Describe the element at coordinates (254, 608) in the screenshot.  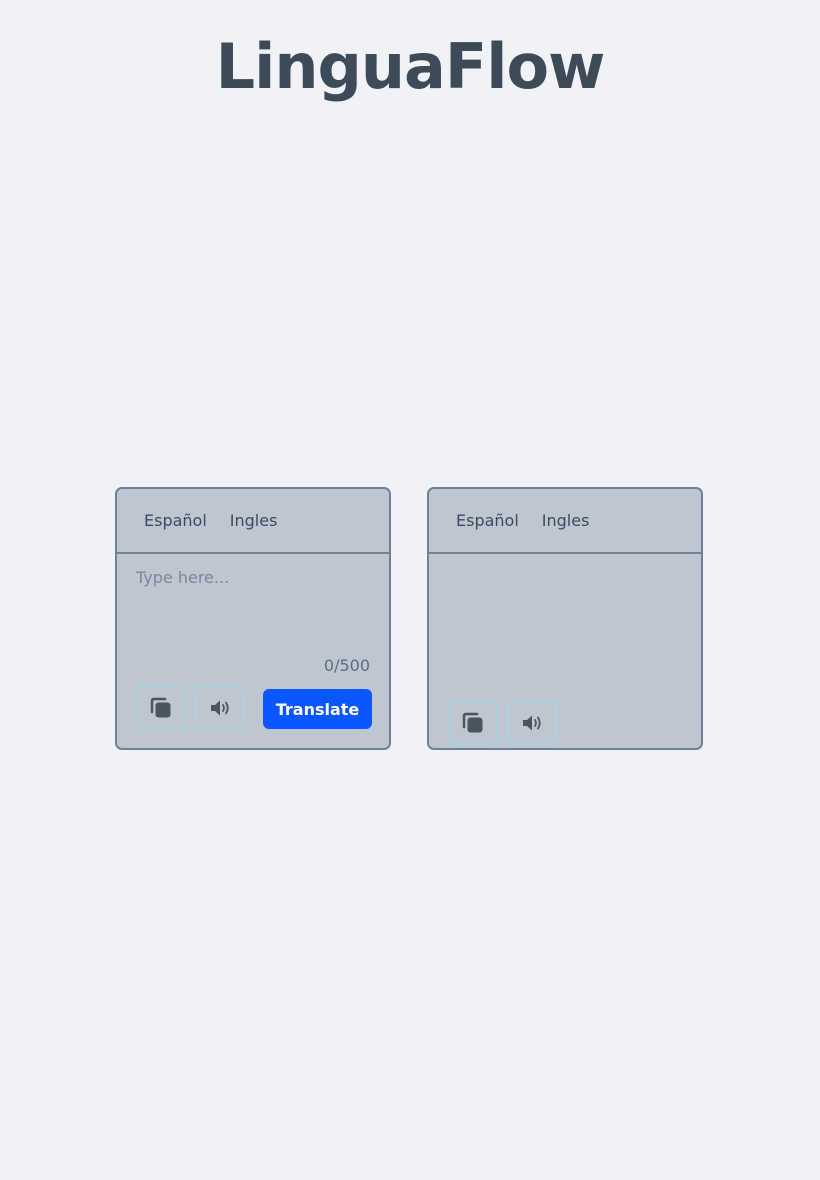
I see `source-text-input` at that location.